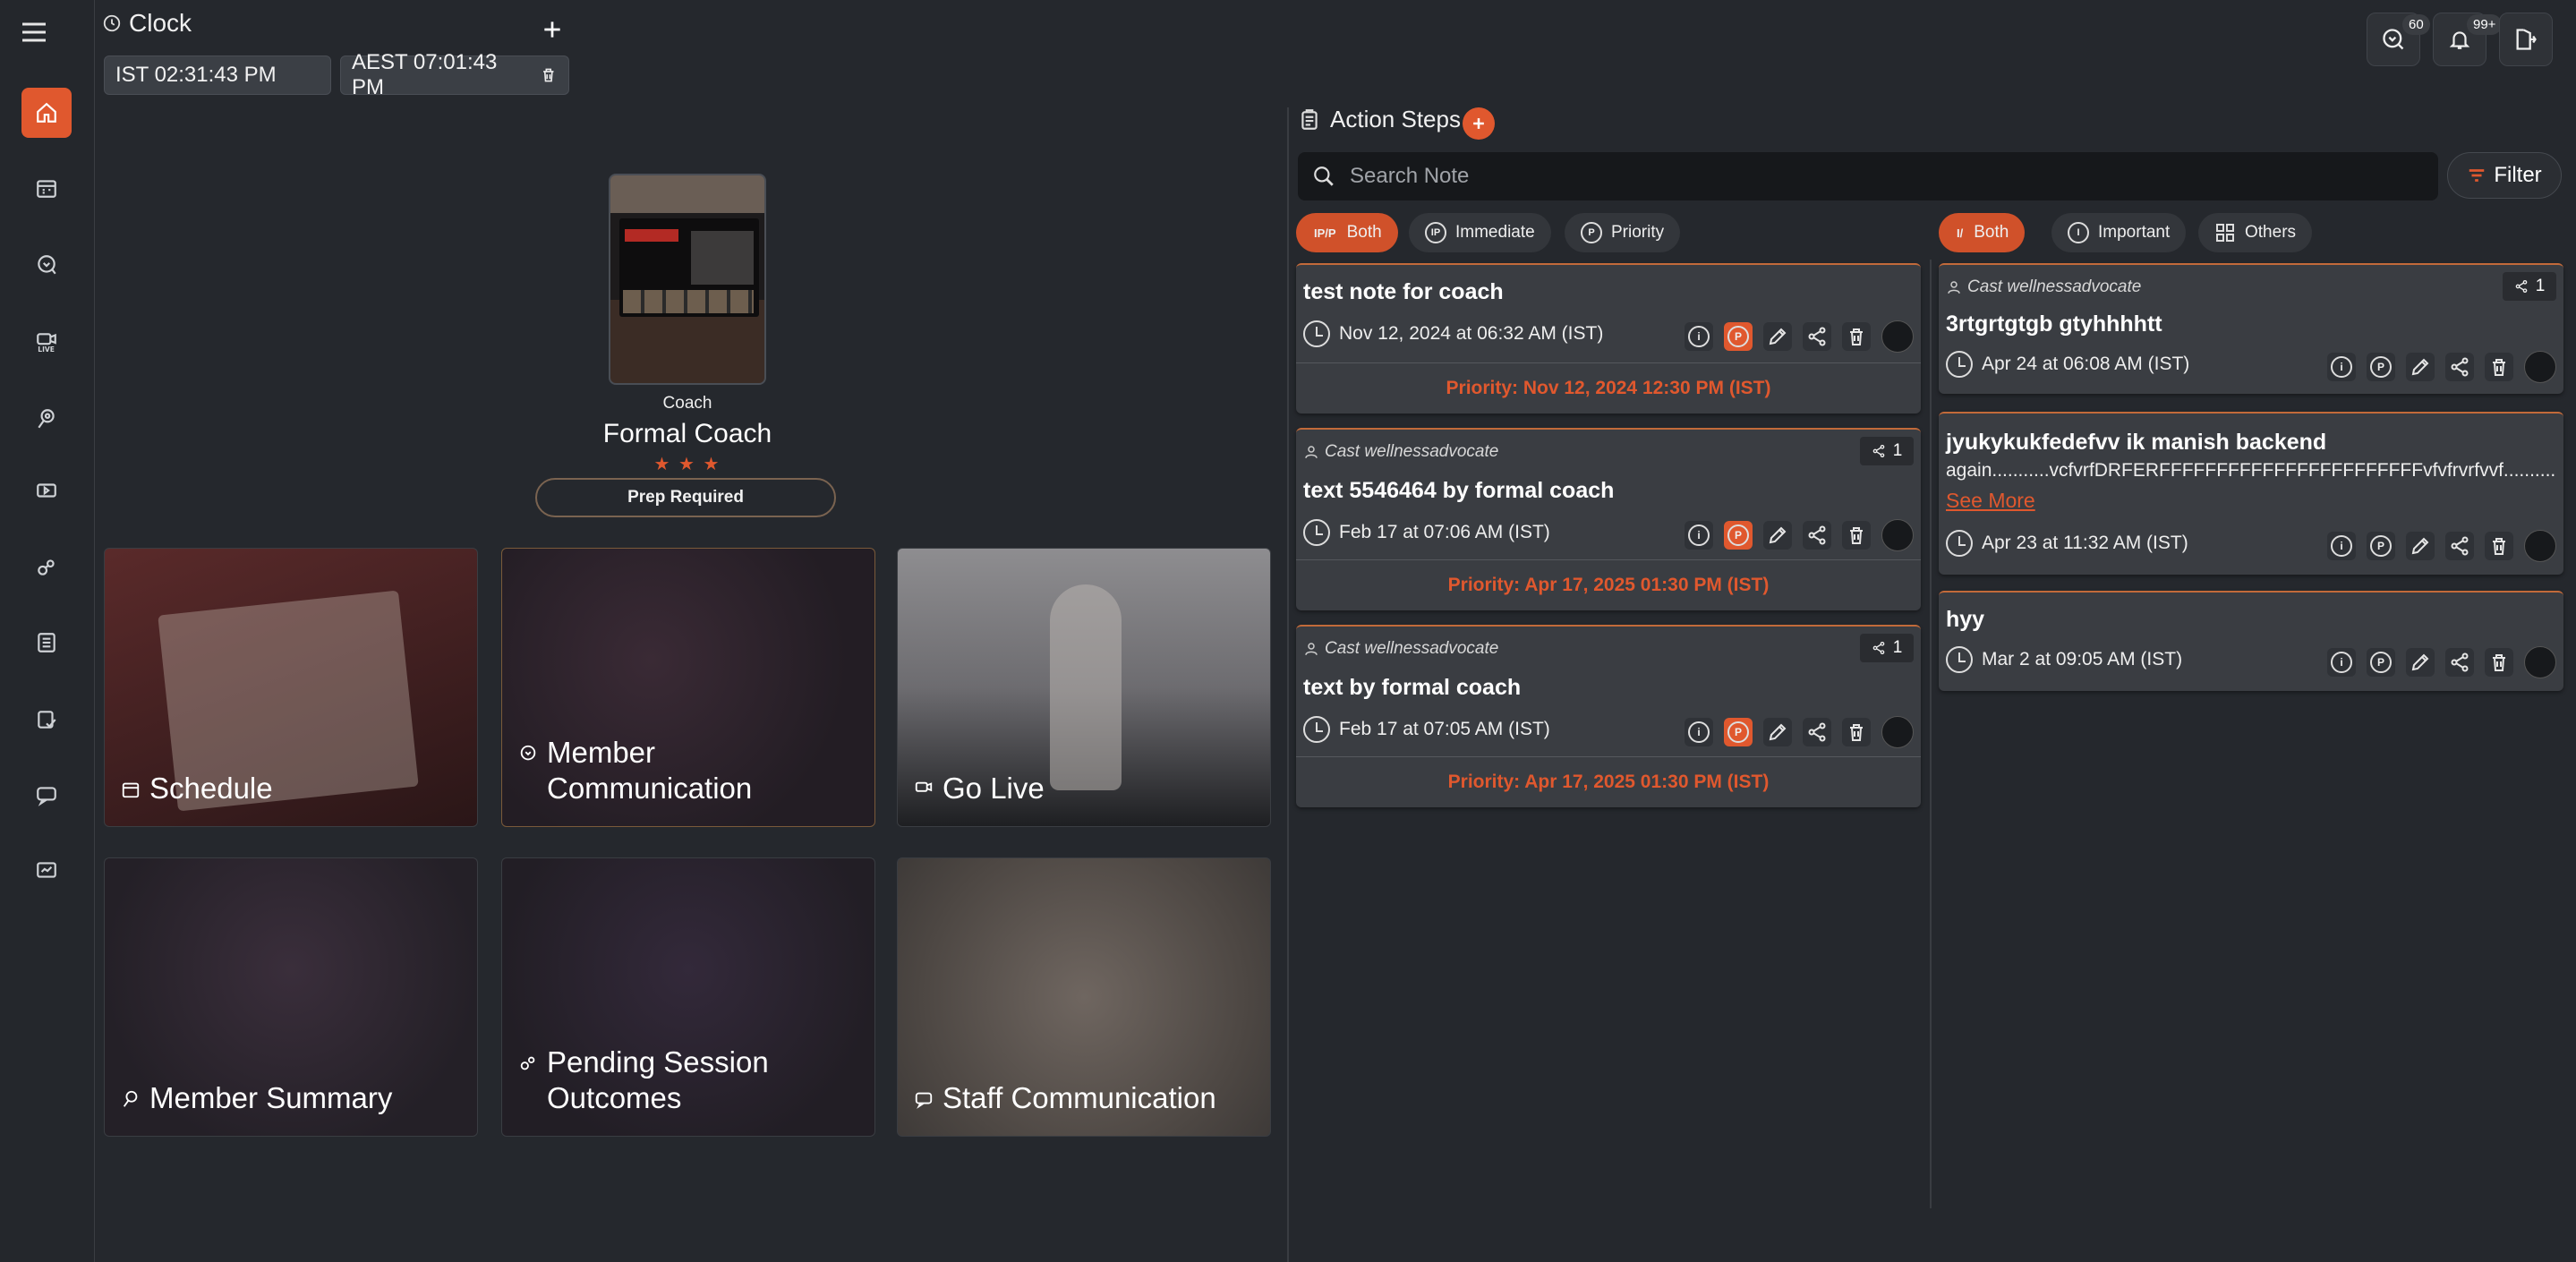 The height and width of the screenshot is (1262, 2576). Describe the element at coordinates (1065, 1098) in the screenshot. I see `tile-label: Staff Communication` at that location.